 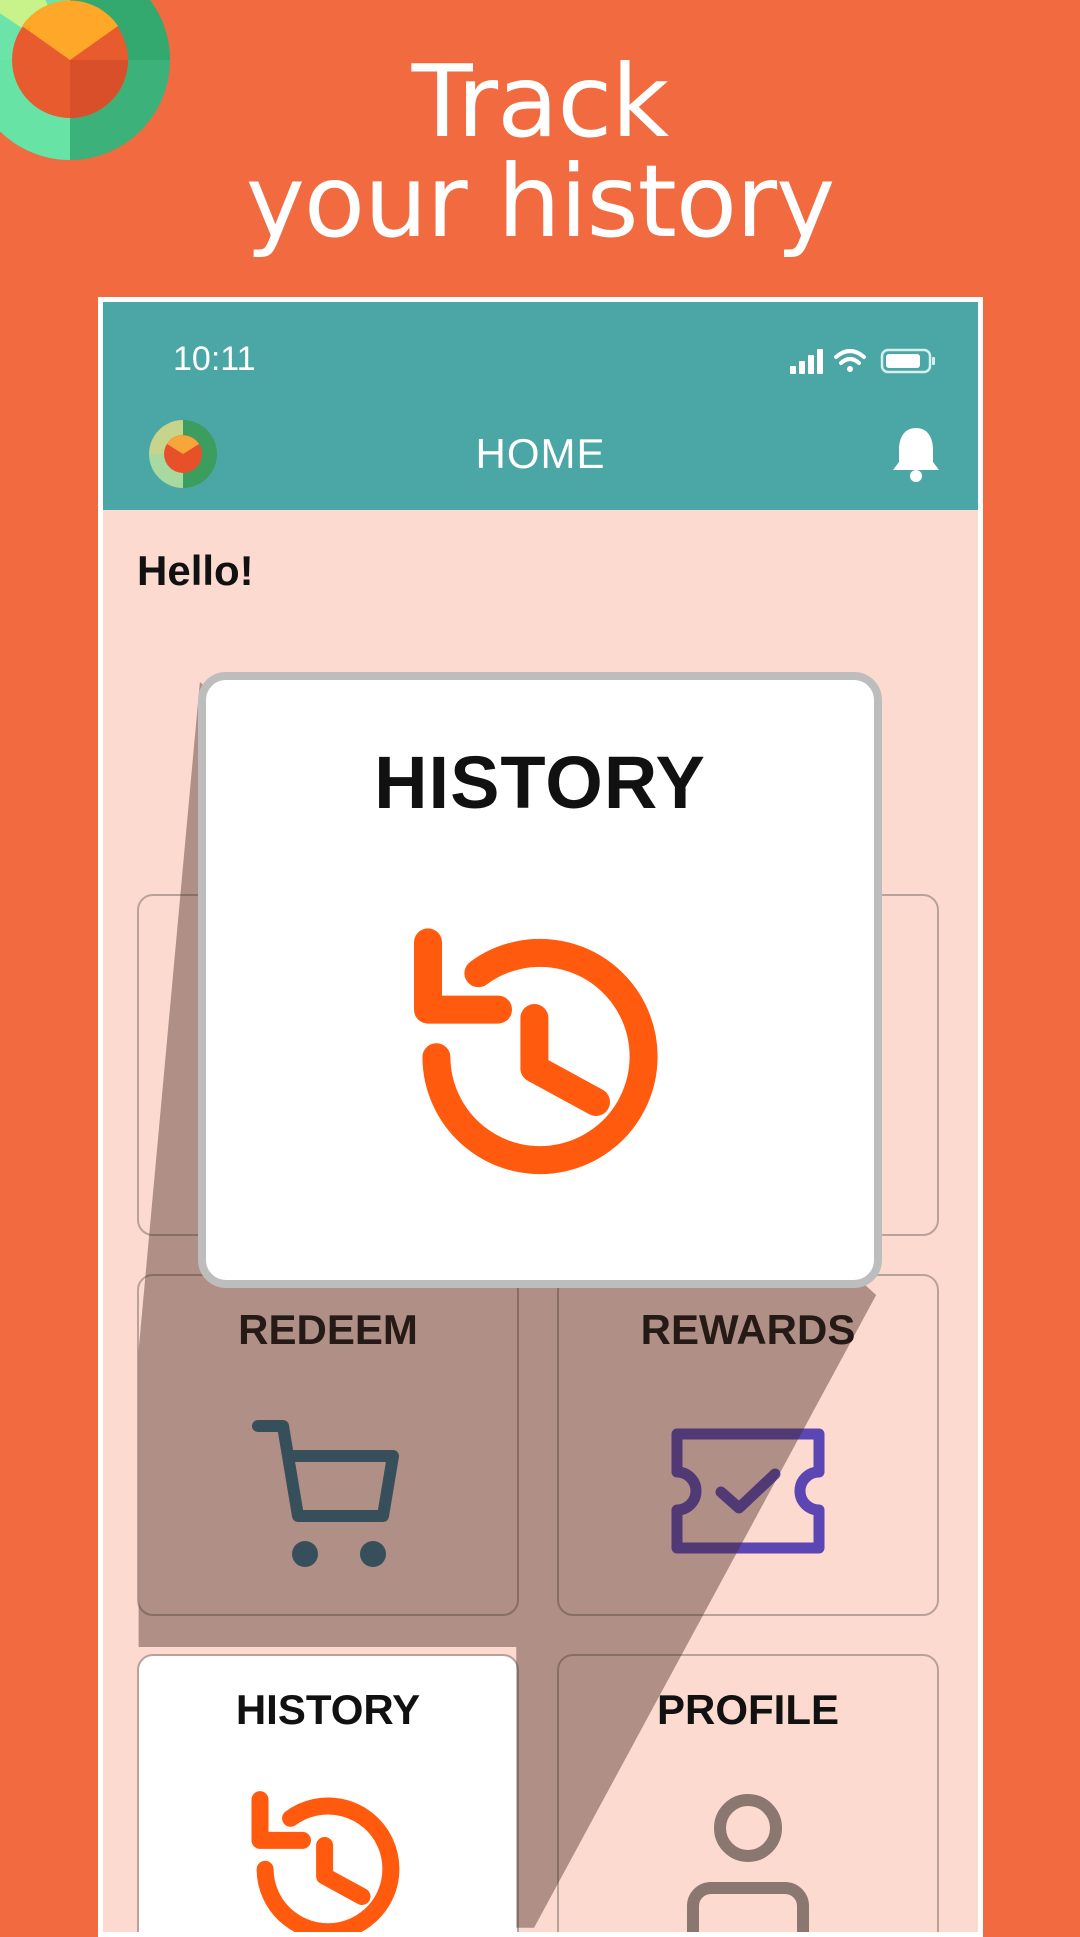 I want to click on tile-profile-label: PROFILE, so click(x=747, y=1709).